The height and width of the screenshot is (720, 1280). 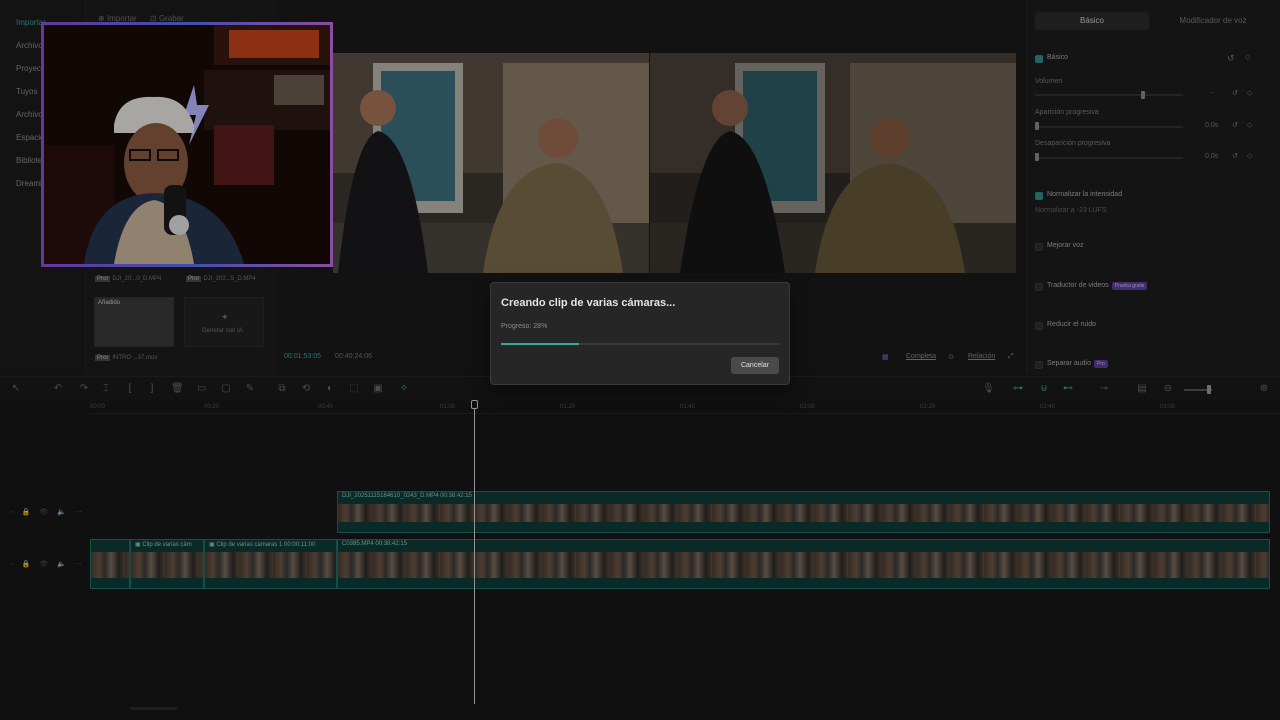 What do you see at coordinates (540, 344) in the screenshot?
I see `progress-bar-fill` at bounding box center [540, 344].